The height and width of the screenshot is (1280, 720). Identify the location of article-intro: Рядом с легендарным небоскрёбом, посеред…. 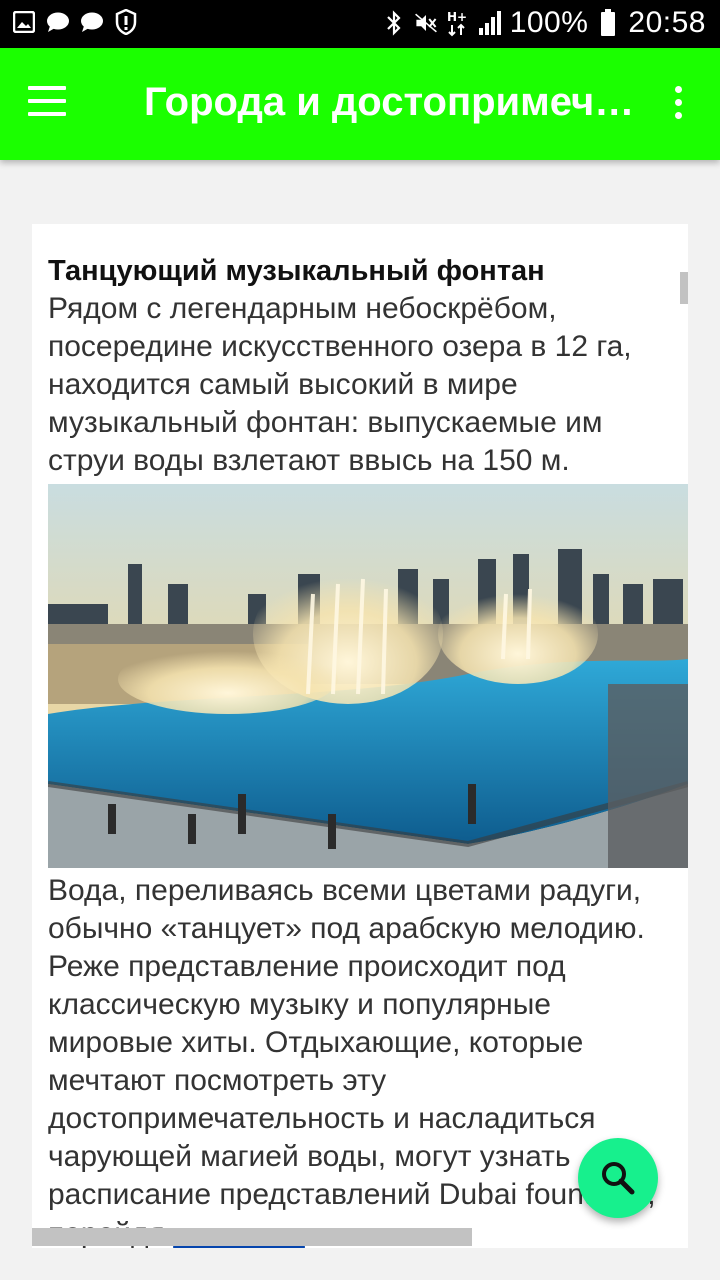
(340, 384).